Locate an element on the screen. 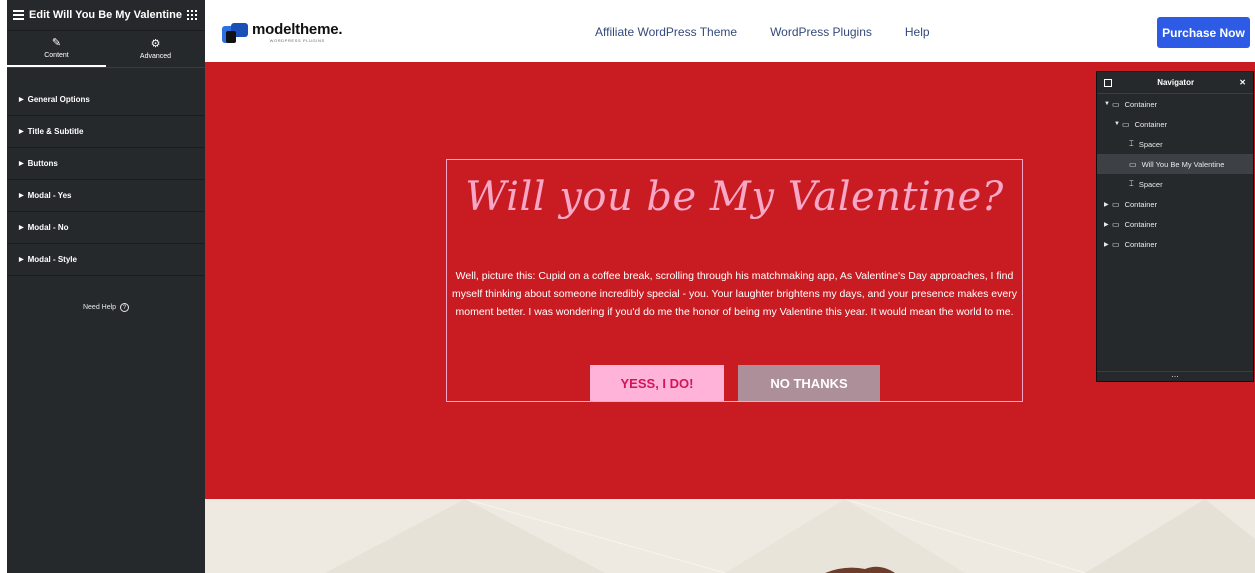 The height and width of the screenshot is (573, 1255). close-icon: ✕ is located at coordinates (1242, 82).